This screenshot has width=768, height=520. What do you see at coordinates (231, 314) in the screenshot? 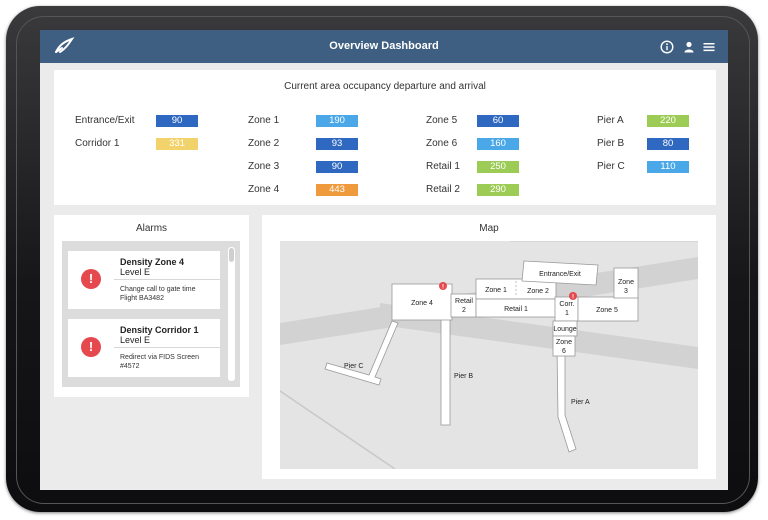
I see `alarm-scrollbar` at bounding box center [231, 314].